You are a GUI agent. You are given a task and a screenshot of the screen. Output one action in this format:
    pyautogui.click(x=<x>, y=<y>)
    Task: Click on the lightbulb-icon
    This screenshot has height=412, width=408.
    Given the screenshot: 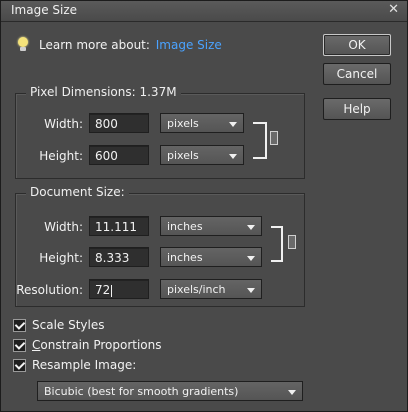 What is the action you would take?
    pyautogui.click(x=23, y=45)
    